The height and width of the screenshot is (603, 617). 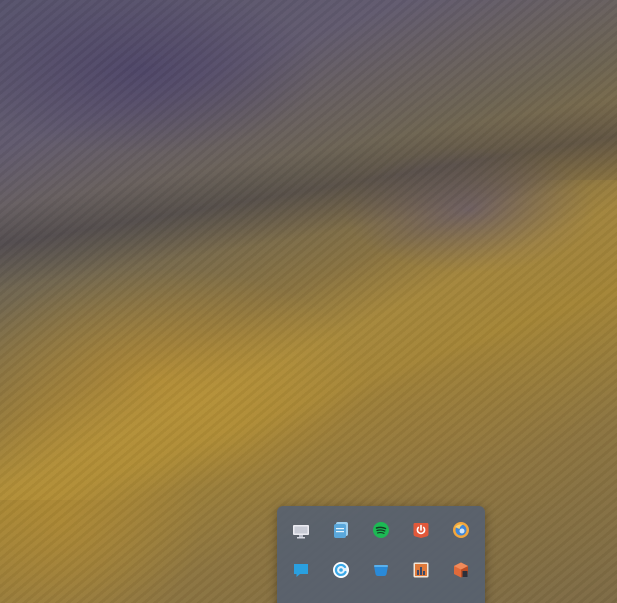 I want to click on files-icon, so click(x=341, y=530).